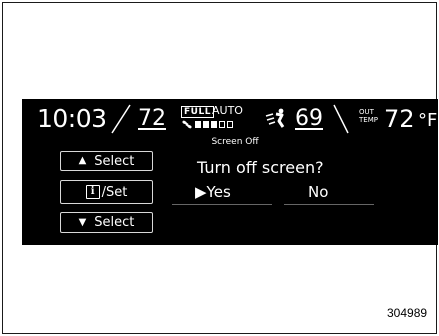 This screenshot has height=336, width=439. I want to click on yes-option: ▶Yes, so click(213, 192).